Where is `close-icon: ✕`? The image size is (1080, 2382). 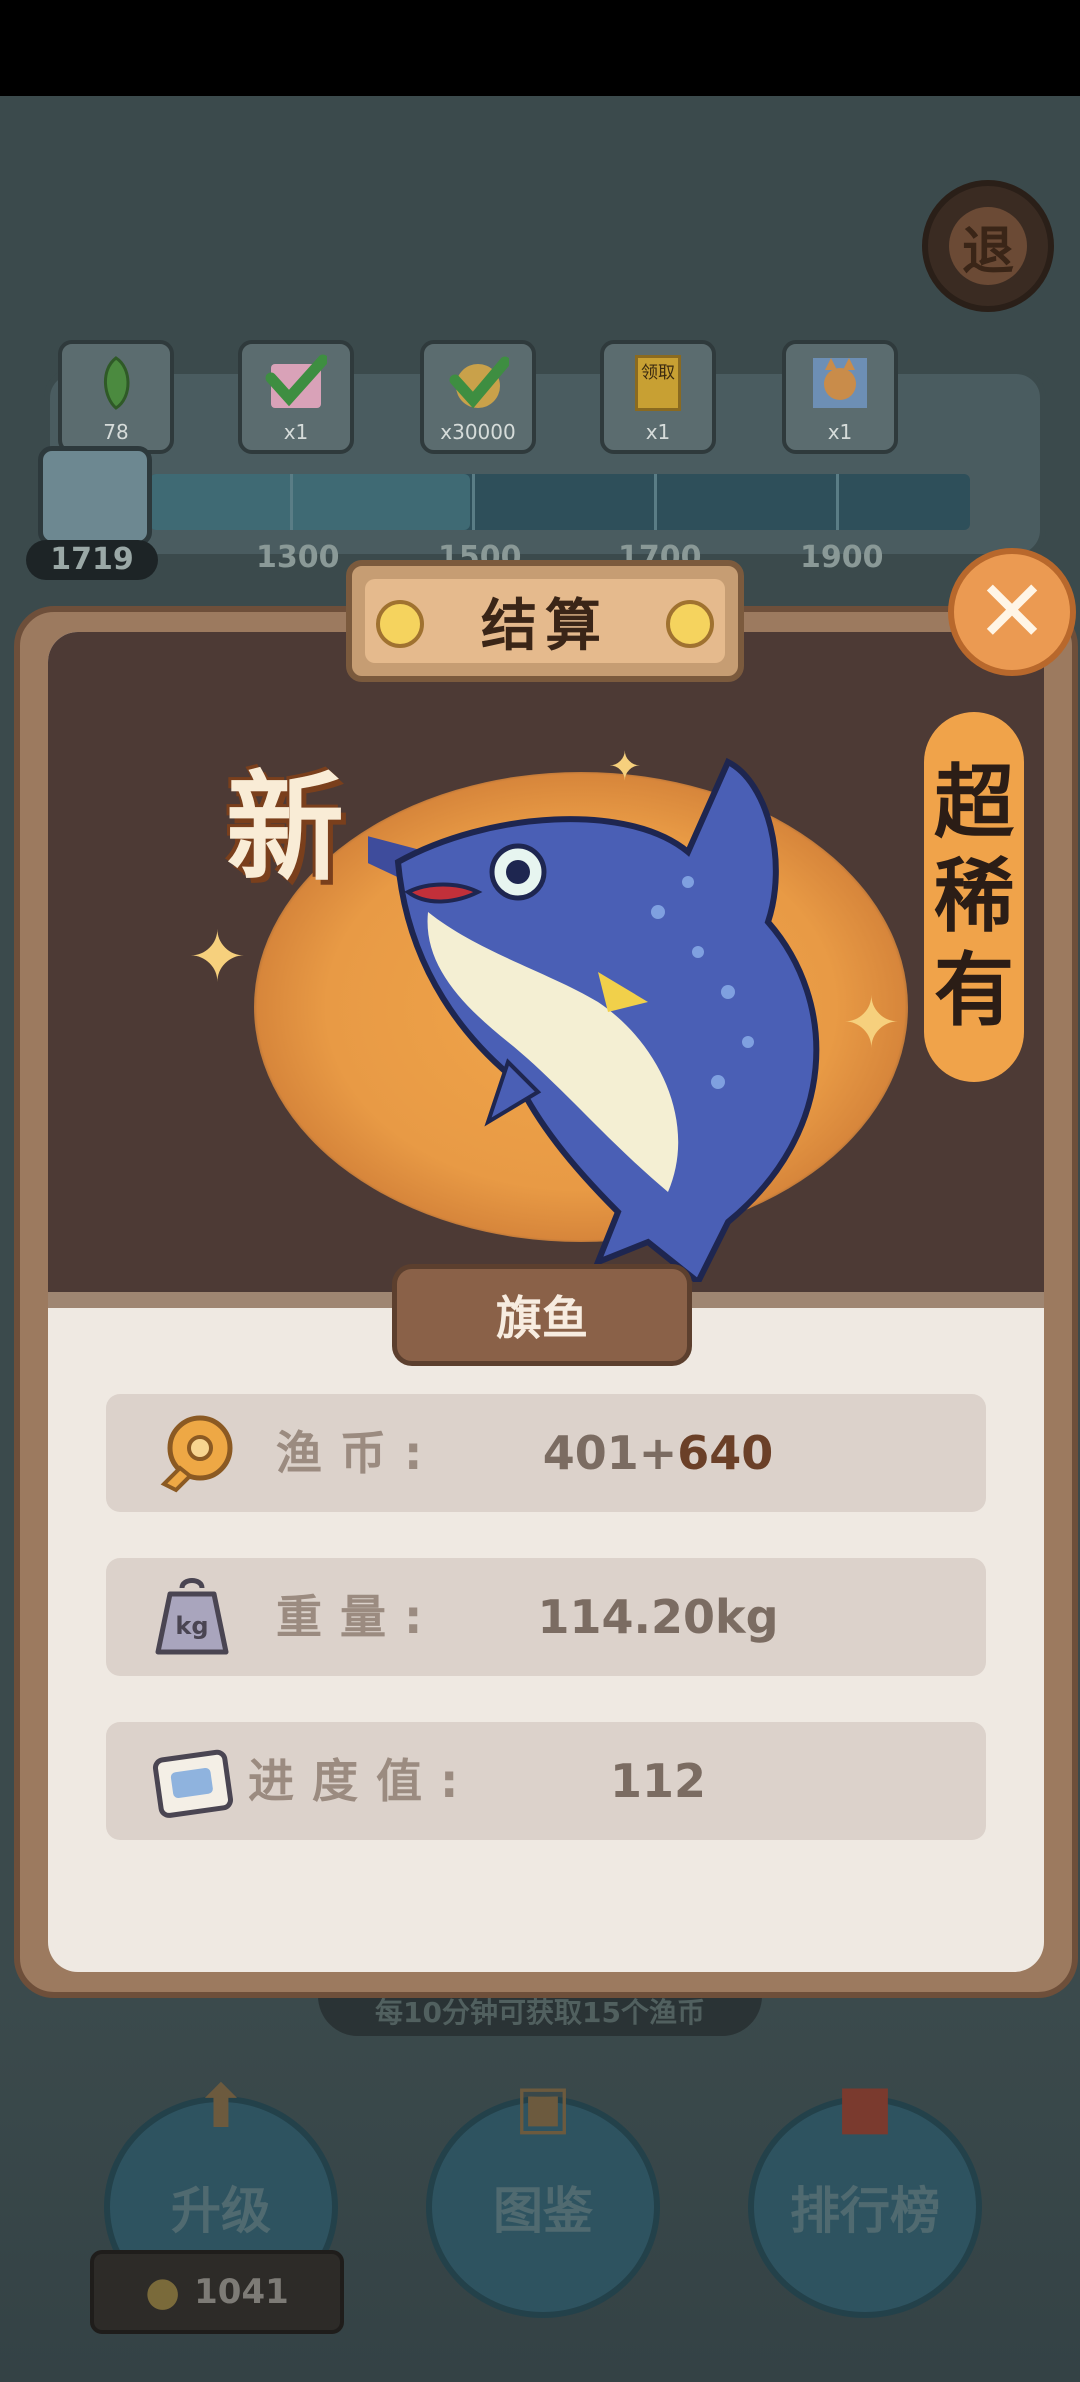 close-icon: ✕ is located at coordinates (1012, 612).